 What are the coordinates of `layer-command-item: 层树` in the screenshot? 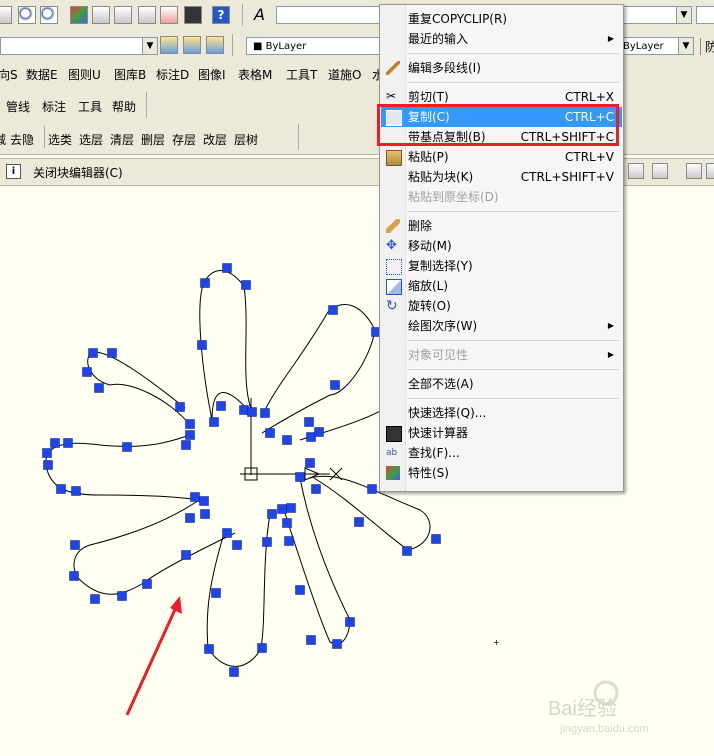 It's located at (246, 139).